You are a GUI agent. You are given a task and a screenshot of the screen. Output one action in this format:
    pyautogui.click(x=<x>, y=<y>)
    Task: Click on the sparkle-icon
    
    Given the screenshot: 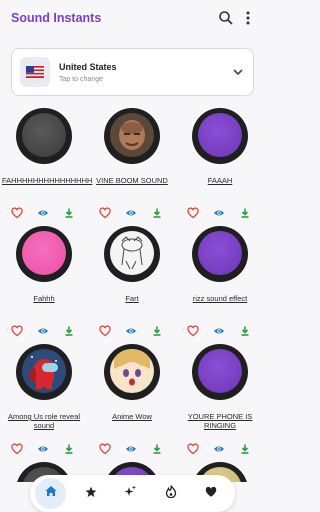 What is the action you would take?
    pyautogui.click(x=130, y=494)
    